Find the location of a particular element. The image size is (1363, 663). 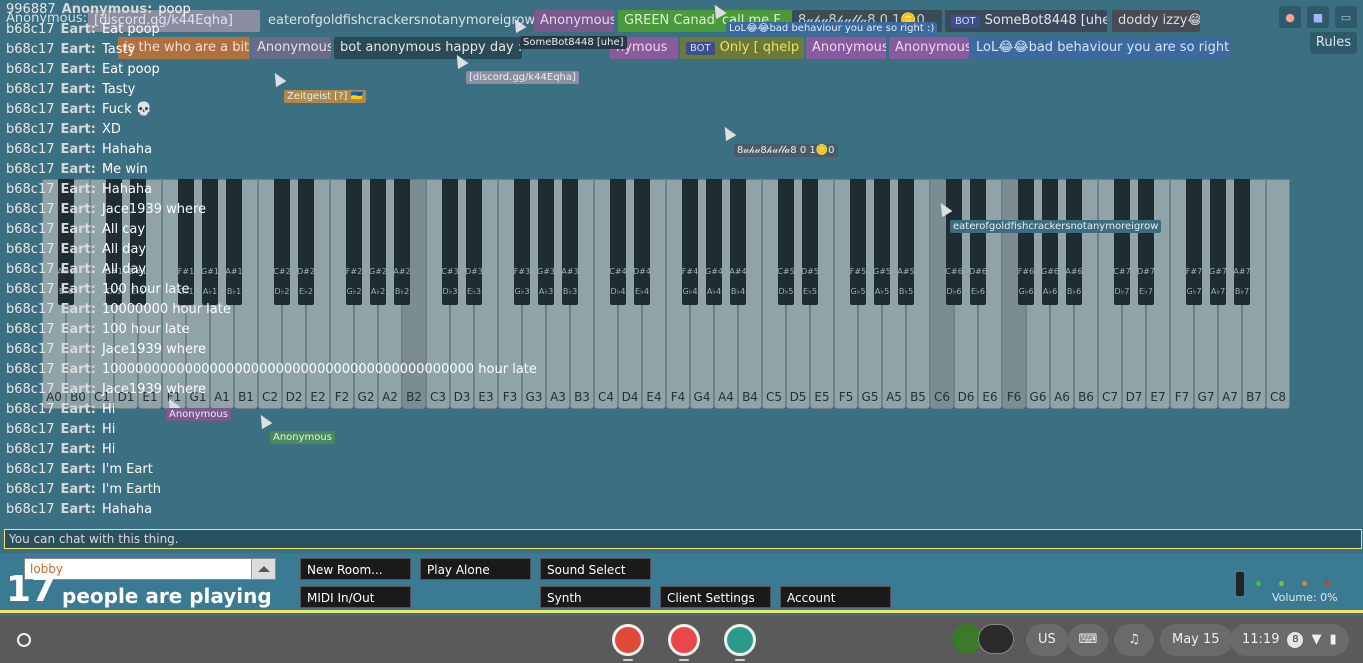

account-button: Account is located at coordinates (835, 597).